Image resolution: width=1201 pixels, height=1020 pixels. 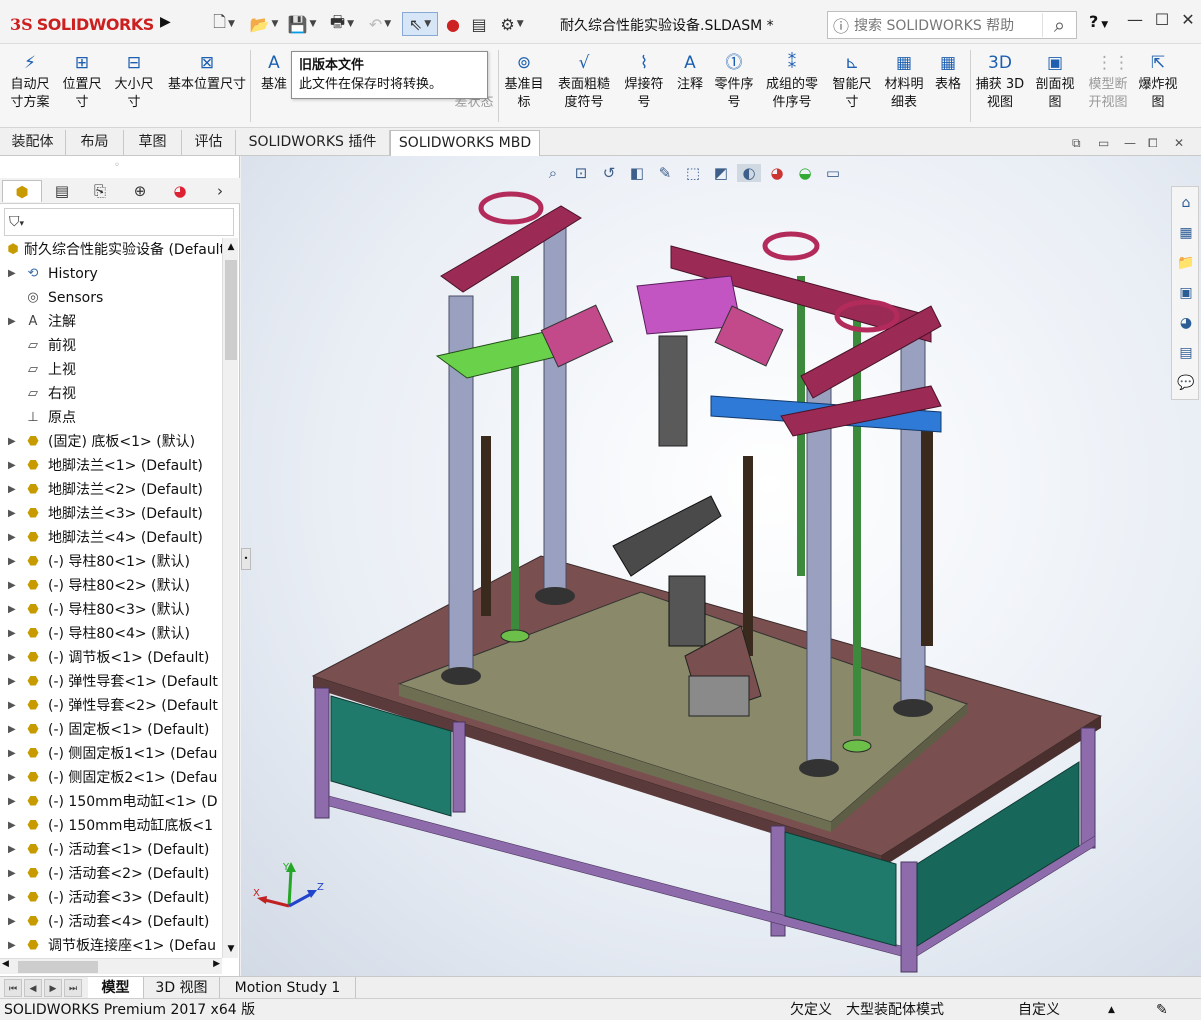 I want to click on menu-expand-arrow-icon: ▶, so click(x=165, y=22).